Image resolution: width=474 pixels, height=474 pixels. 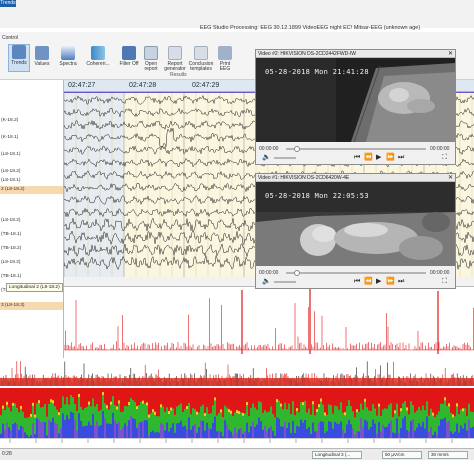 I want to click on report-generator-button: Report generator, so click(x=175, y=59).